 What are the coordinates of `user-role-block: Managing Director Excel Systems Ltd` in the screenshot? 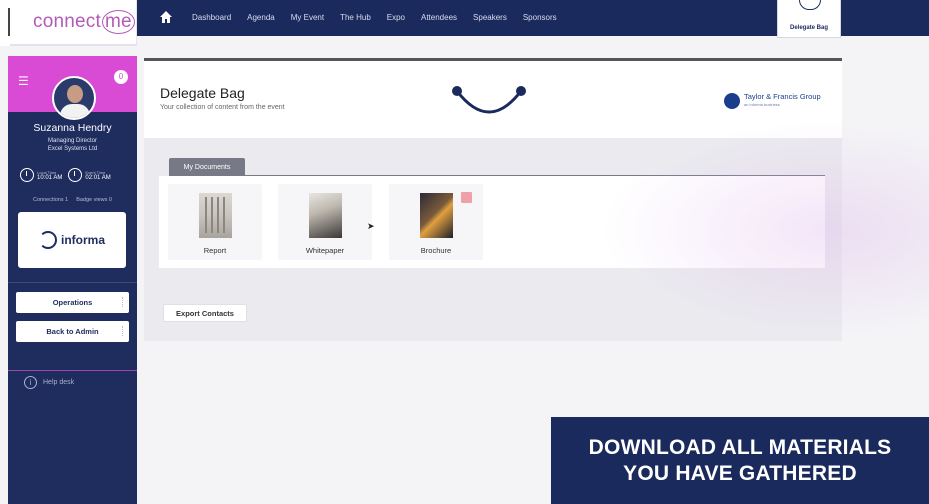 It's located at (72, 145).